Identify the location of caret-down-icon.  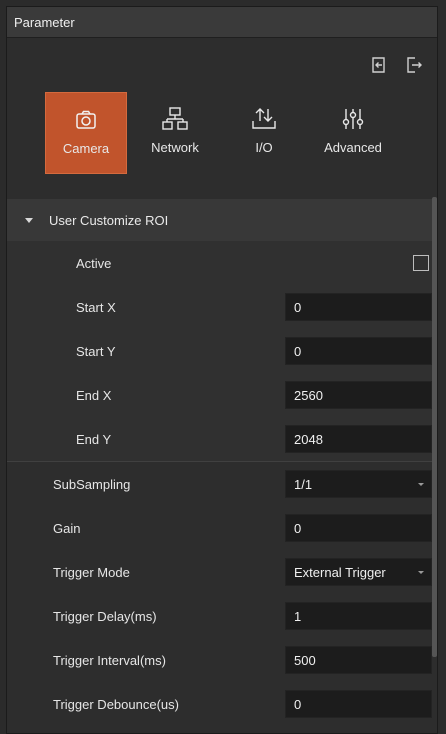
(29, 220).